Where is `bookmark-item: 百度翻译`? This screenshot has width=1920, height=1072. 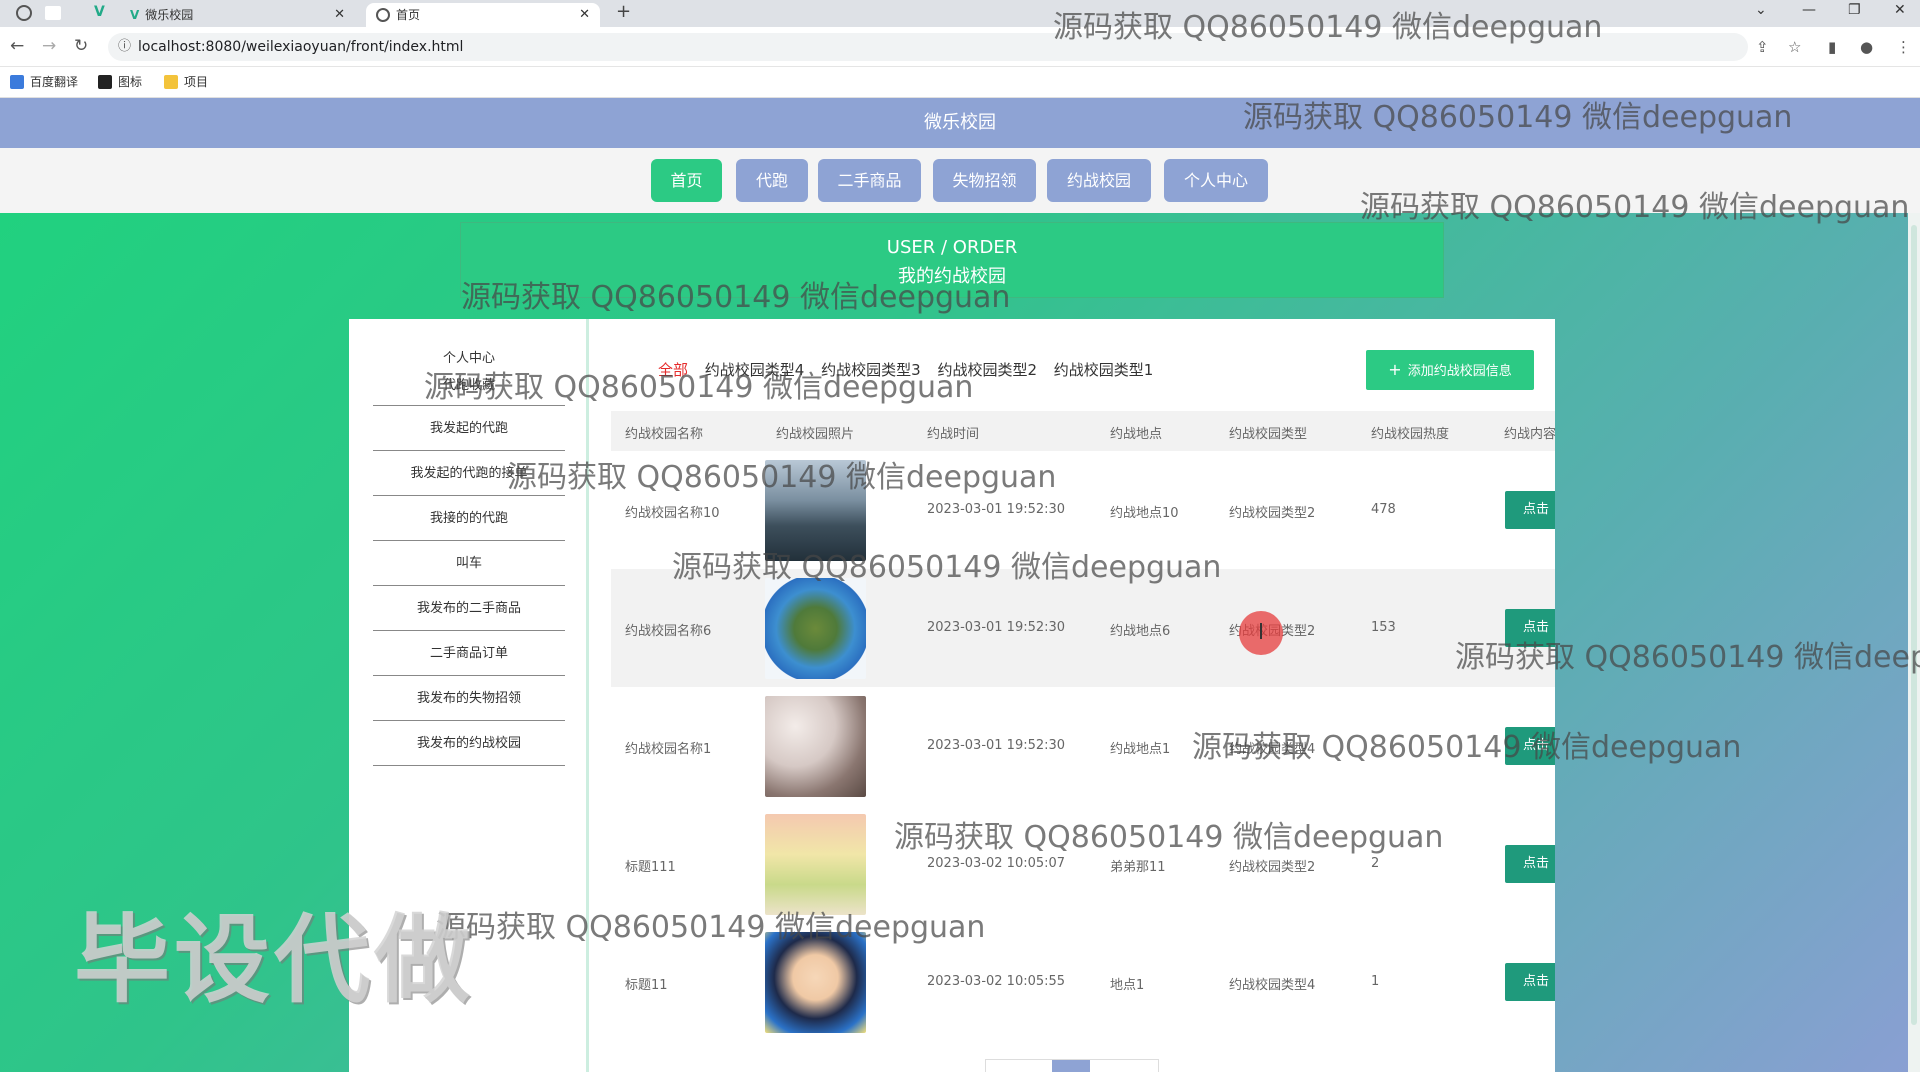 bookmark-item: 百度翻译 is located at coordinates (44, 82).